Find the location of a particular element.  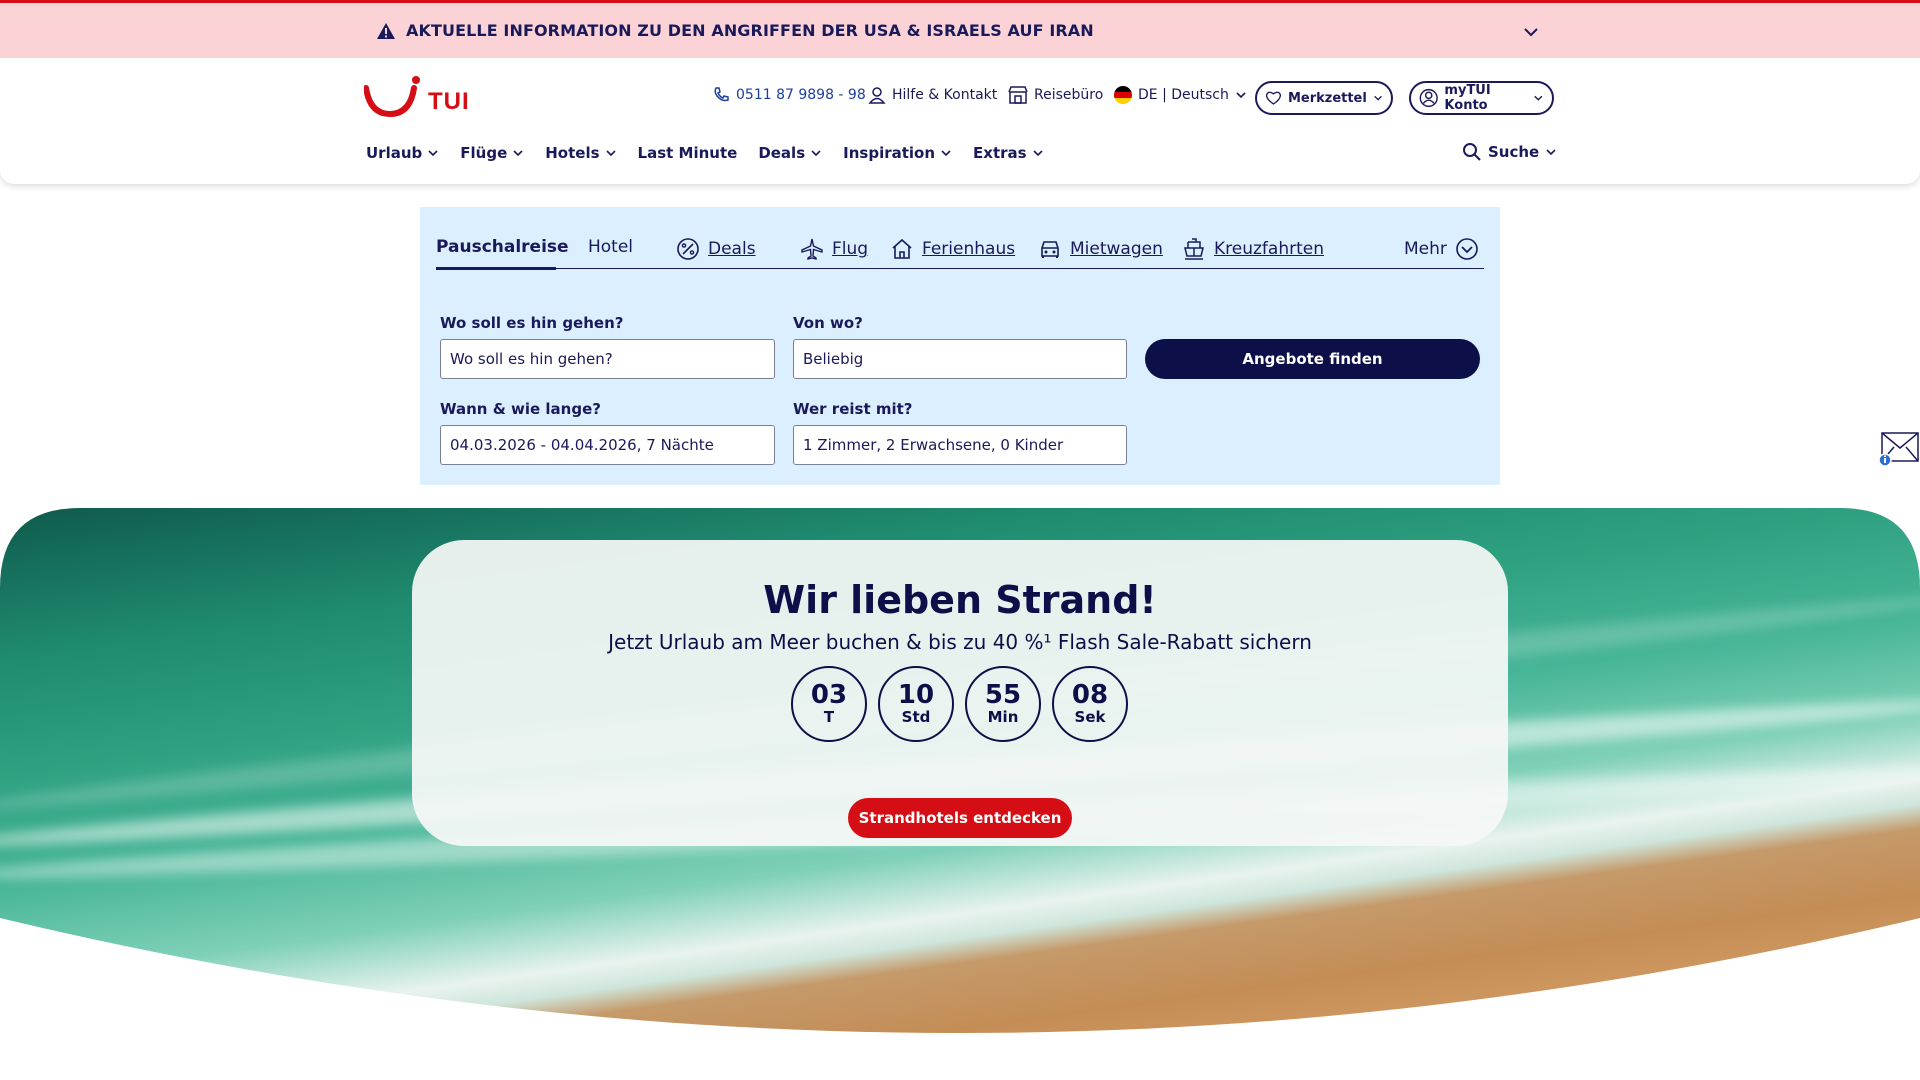

tab-hotel: Hotel is located at coordinates (610, 247).